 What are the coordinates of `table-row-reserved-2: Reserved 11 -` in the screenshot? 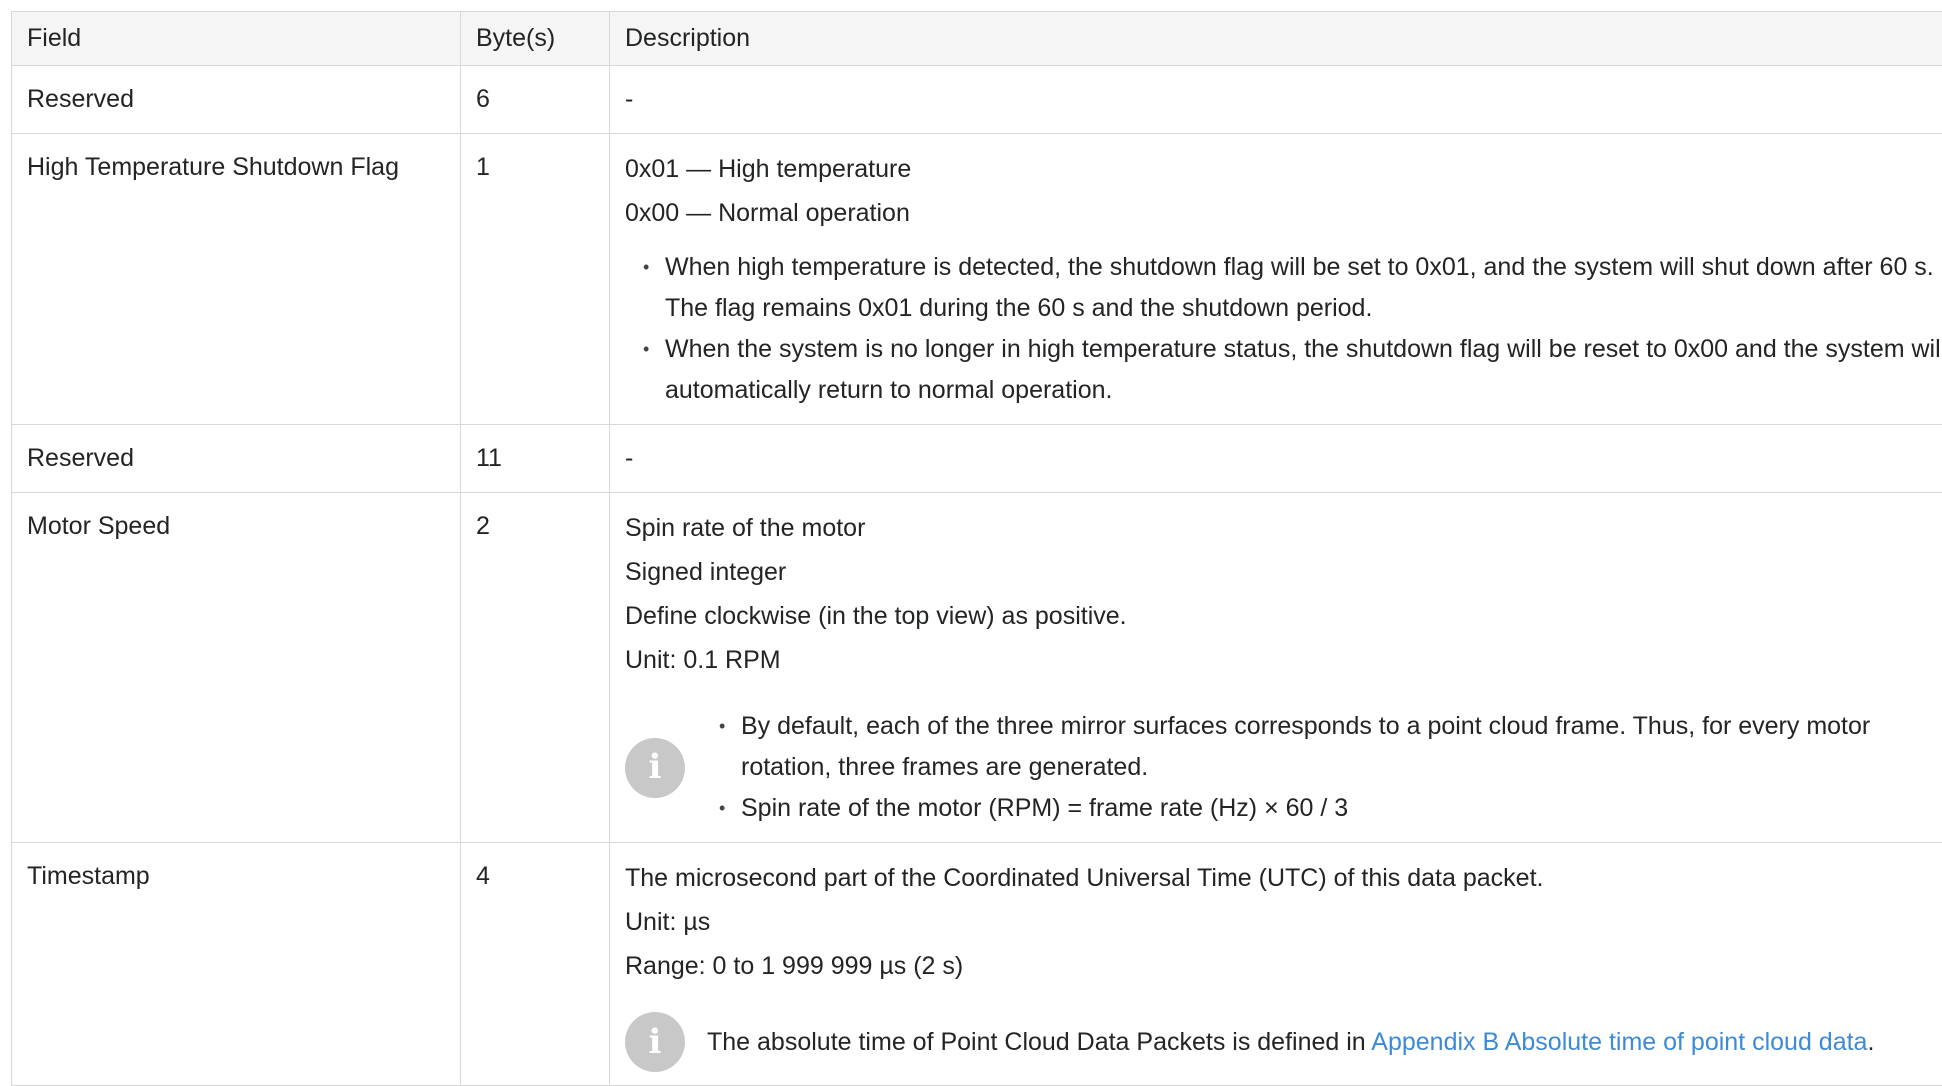 It's located at (977, 459).